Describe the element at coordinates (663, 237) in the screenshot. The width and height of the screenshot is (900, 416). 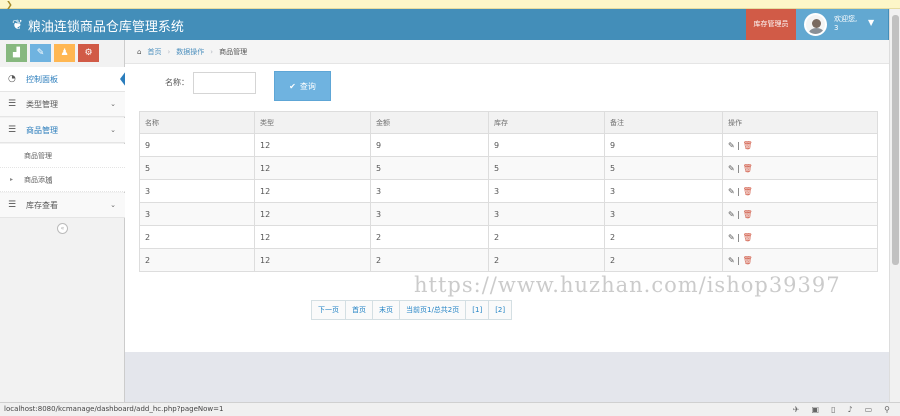
I see `cell-remark: 2` at that location.